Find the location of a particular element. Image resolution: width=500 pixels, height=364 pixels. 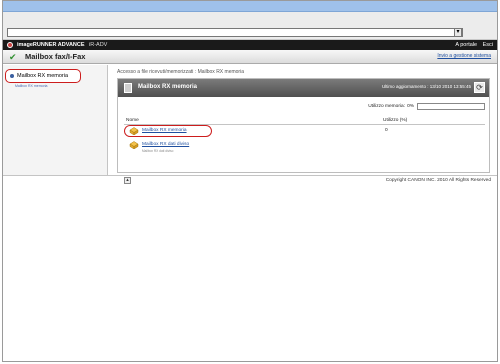

page-title: Mailbox fax/I-Fax is located at coordinates (55, 56).